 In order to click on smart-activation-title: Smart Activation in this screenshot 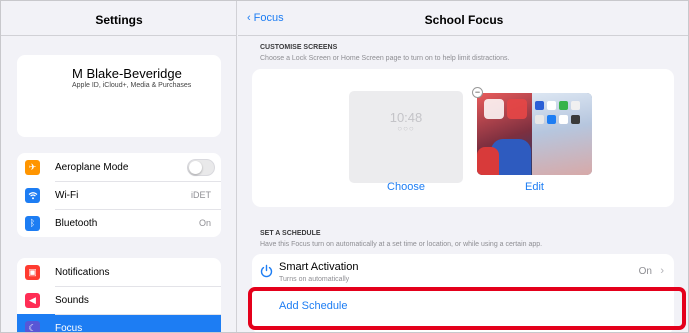, I will do `click(319, 267)`.